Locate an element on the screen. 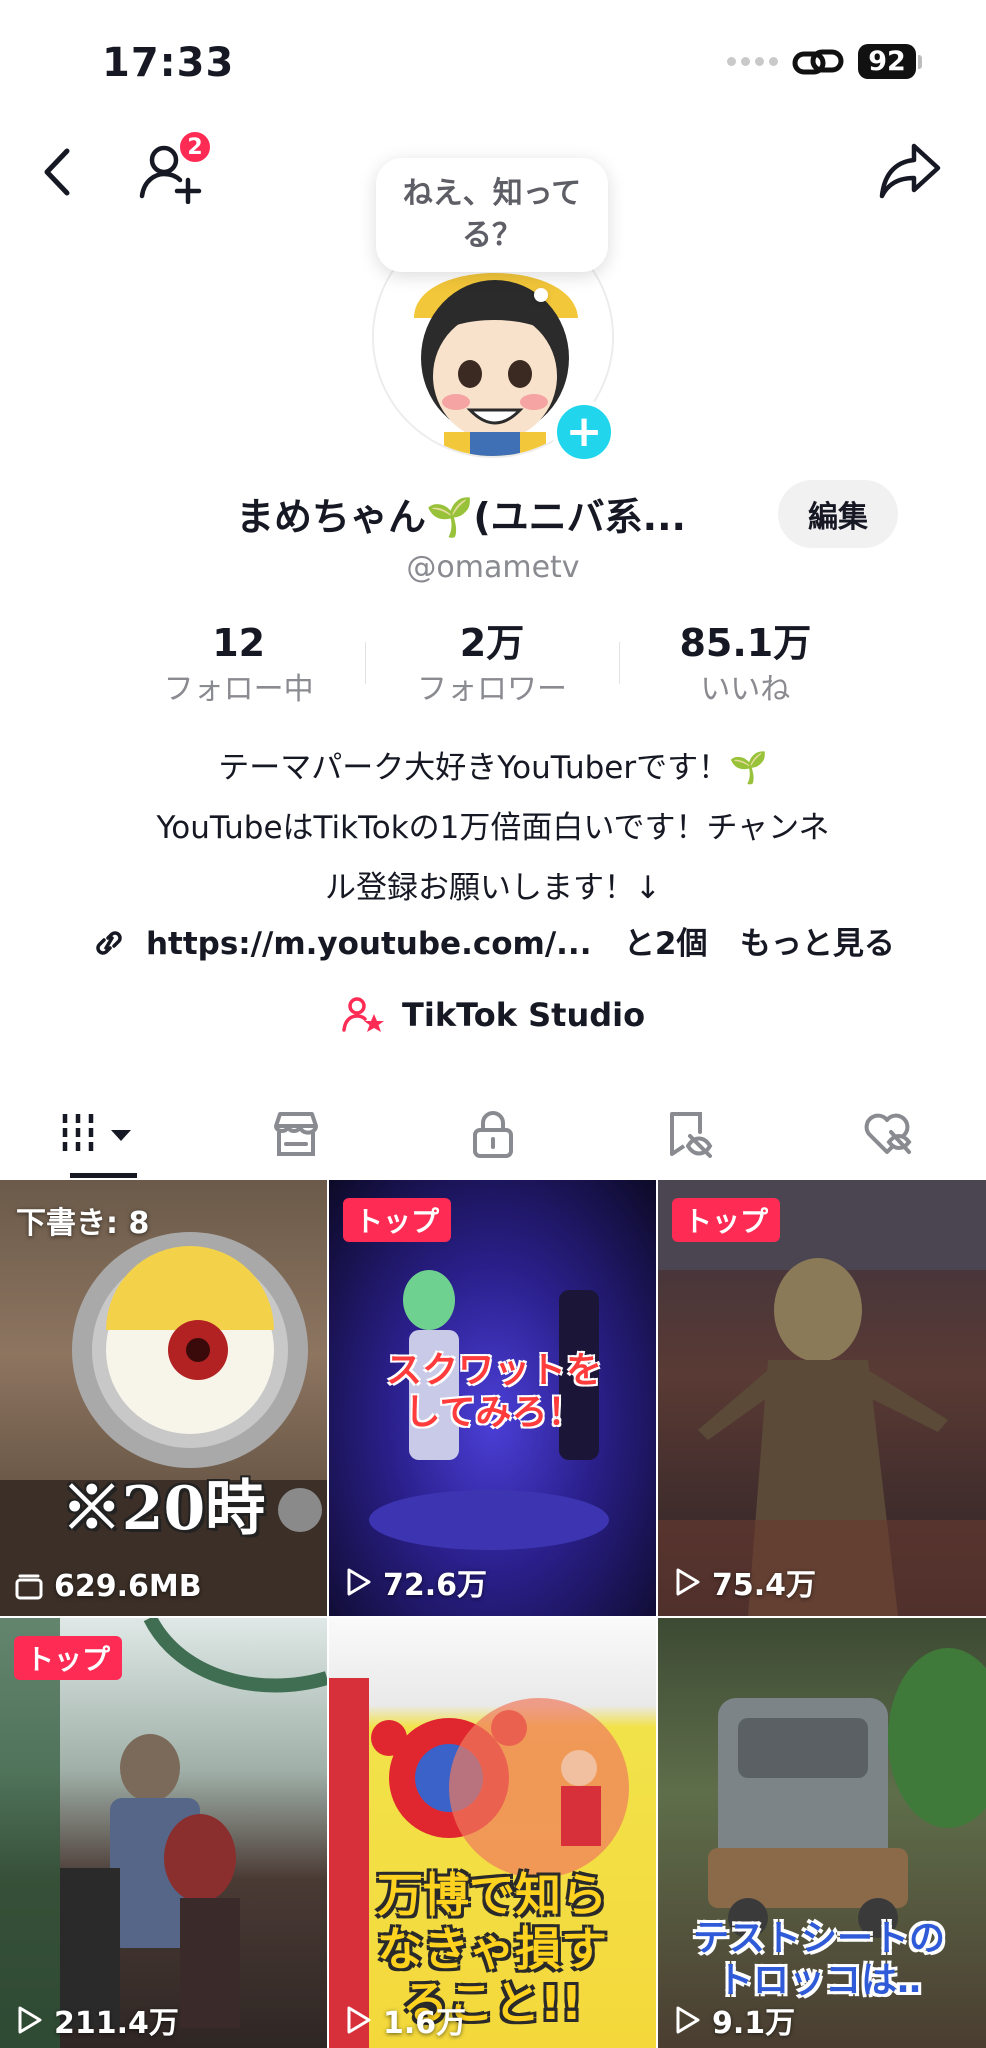 This screenshot has width=986, height=2048. name-row: まめちゃん🌱(ユニバ系... 編集 is located at coordinates (493, 514).